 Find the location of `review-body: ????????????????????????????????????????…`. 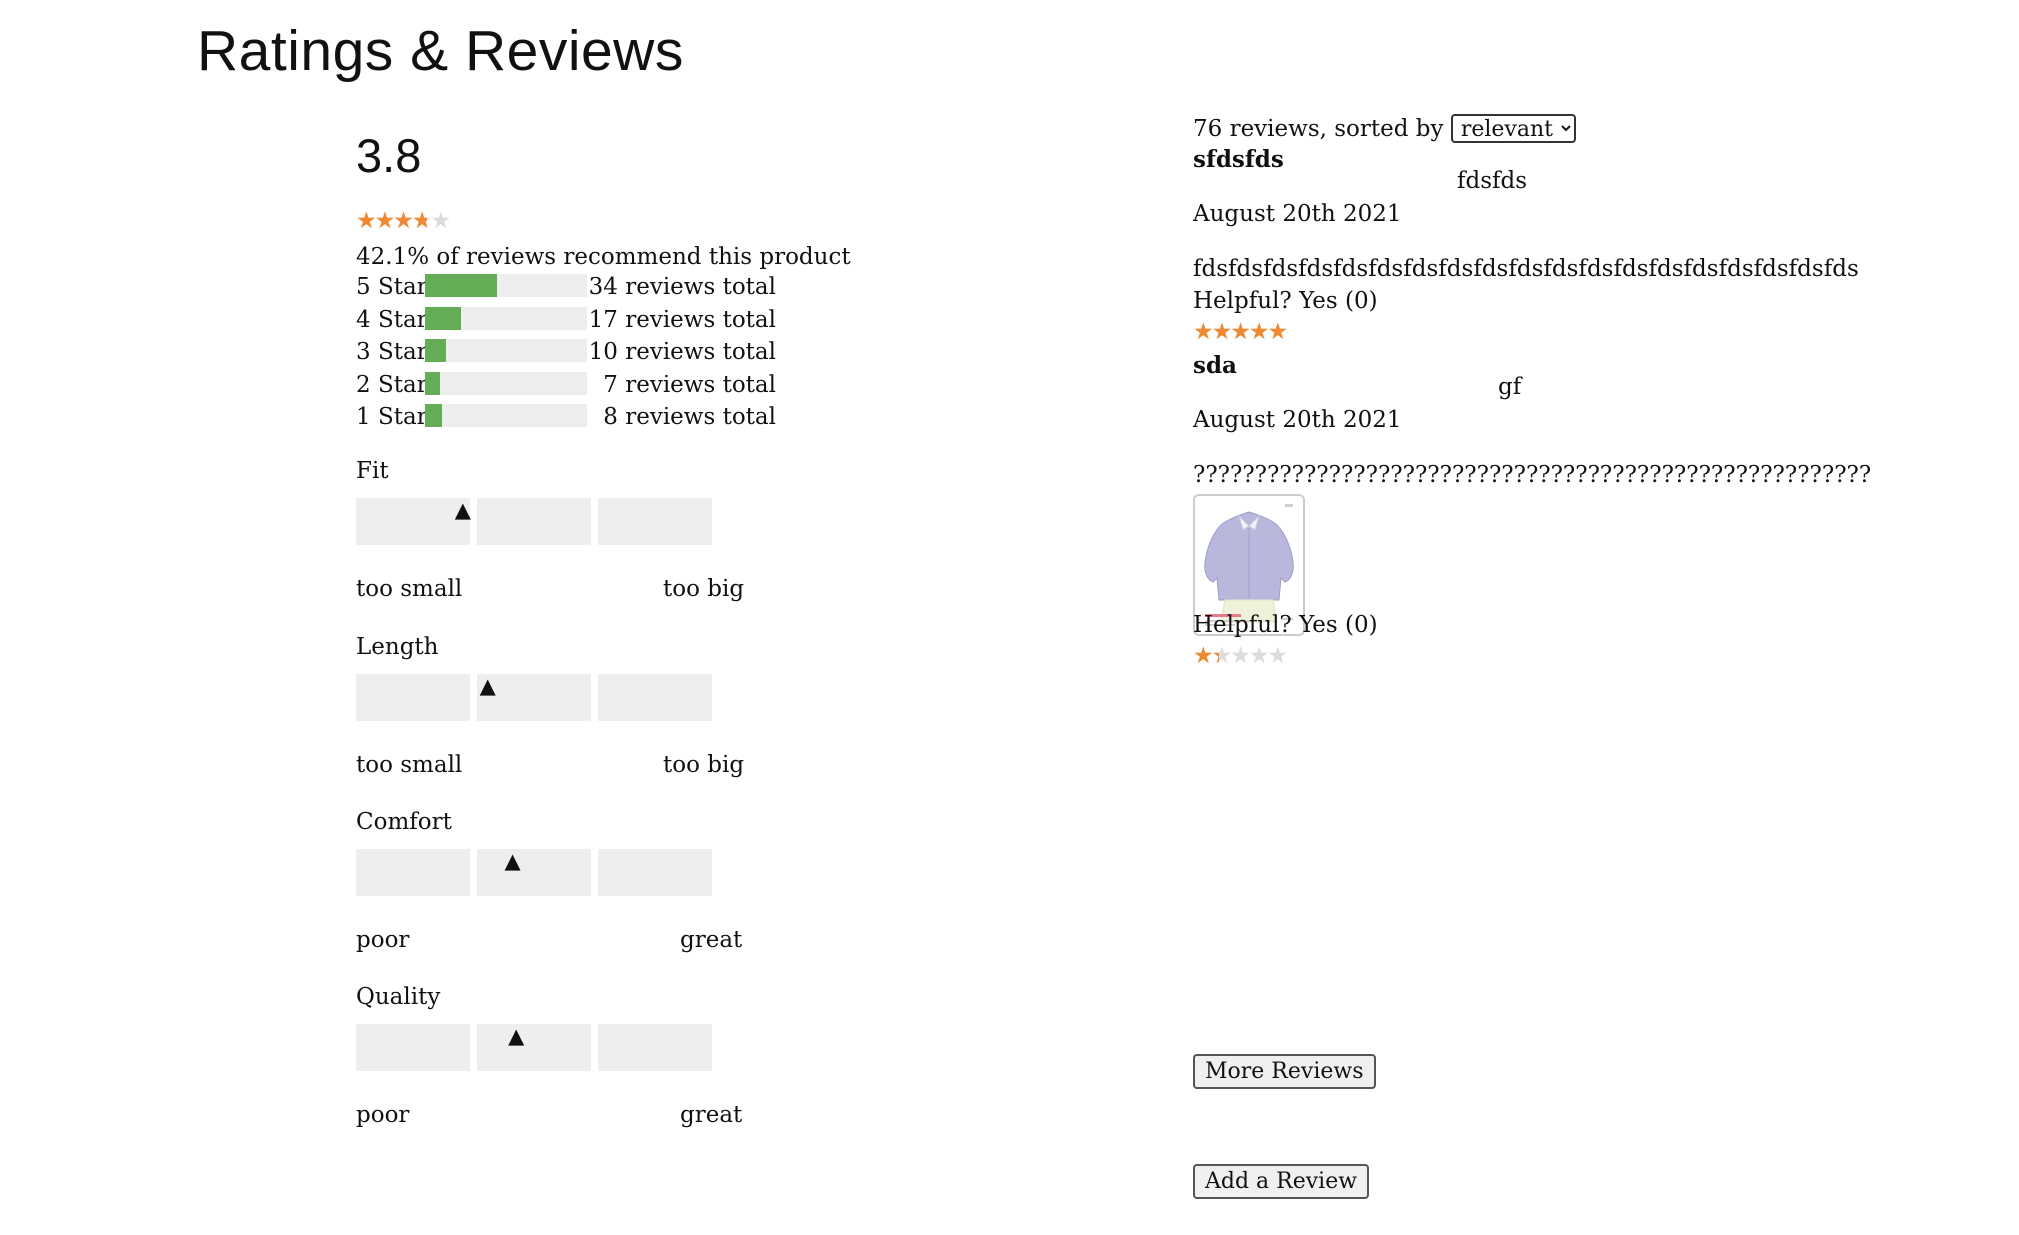

review-body: ????????????????????????????????????????… is located at coordinates (1532, 475).